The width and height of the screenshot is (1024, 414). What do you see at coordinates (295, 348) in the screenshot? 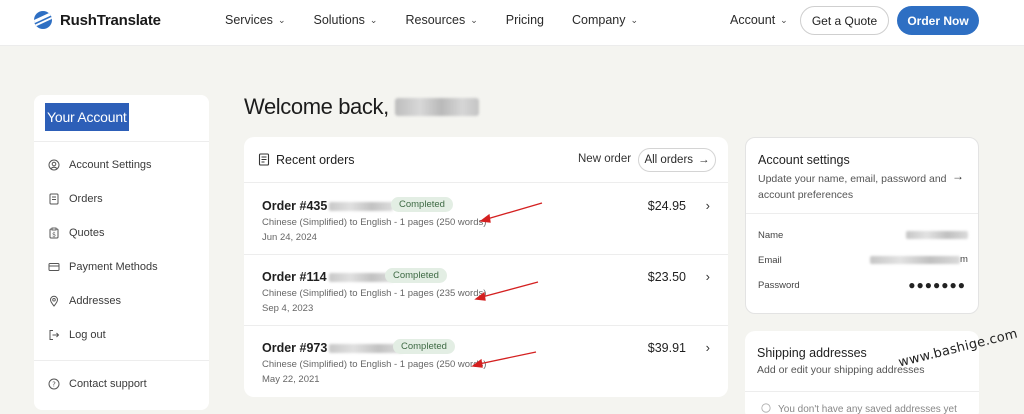
I see `order-number-text: Order #973` at bounding box center [295, 348].